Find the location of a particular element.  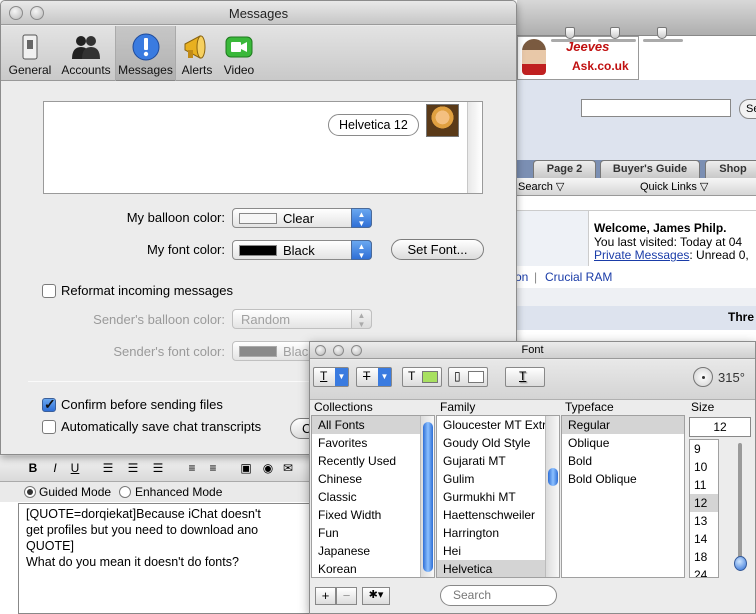

list-item: 18 is located at coordinates (704, 557).